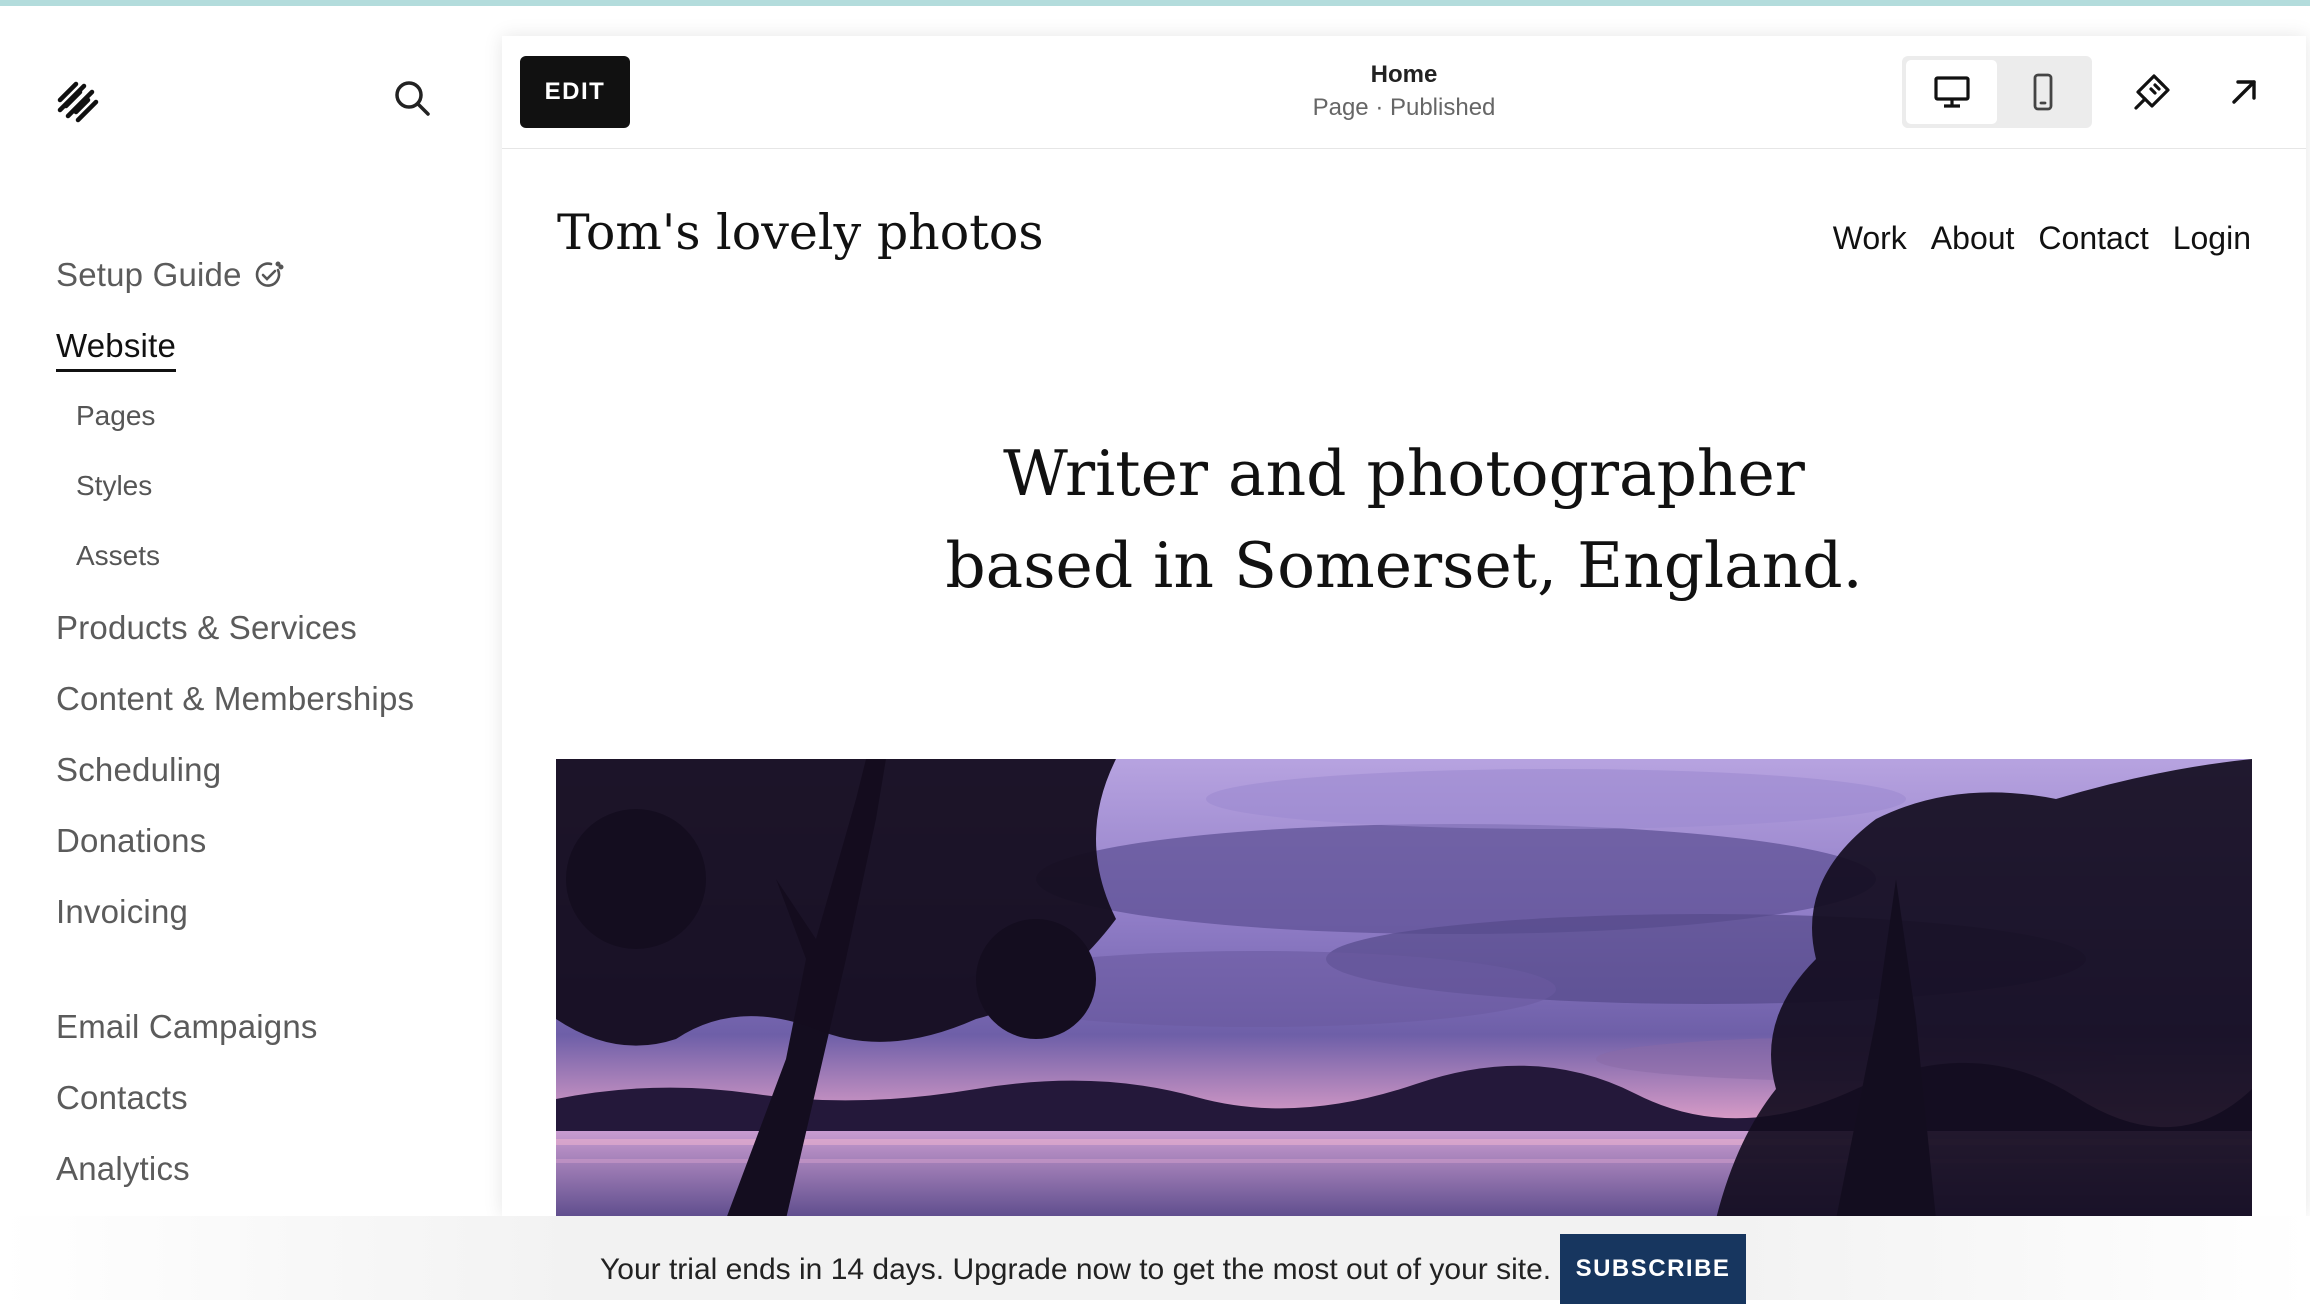  I want to click on sidebar-item-label: Invoicing, so click(122, 911).